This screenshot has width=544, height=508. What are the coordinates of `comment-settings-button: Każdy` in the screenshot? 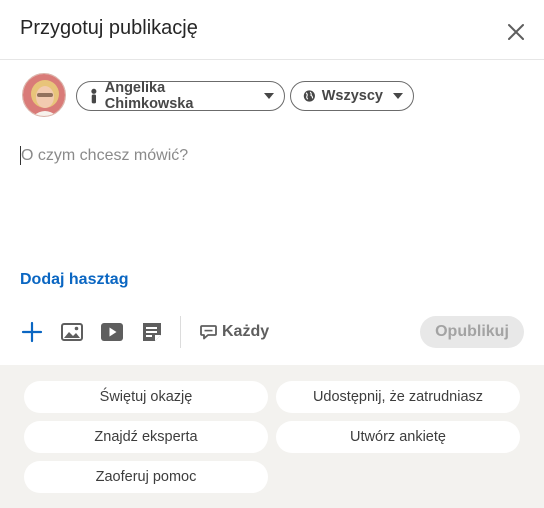 It's located at (234, 332).